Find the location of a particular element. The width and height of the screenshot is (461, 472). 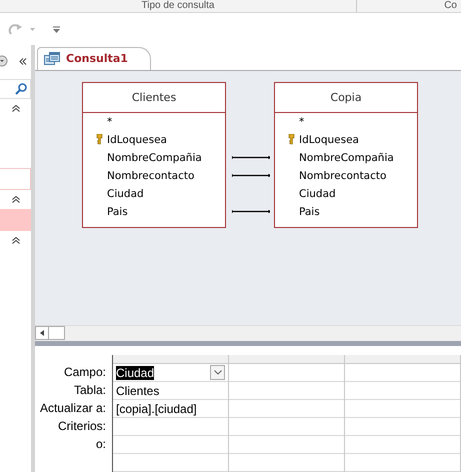

update-expression: [copia].[ciudad] is located at coordinates (156, 409).